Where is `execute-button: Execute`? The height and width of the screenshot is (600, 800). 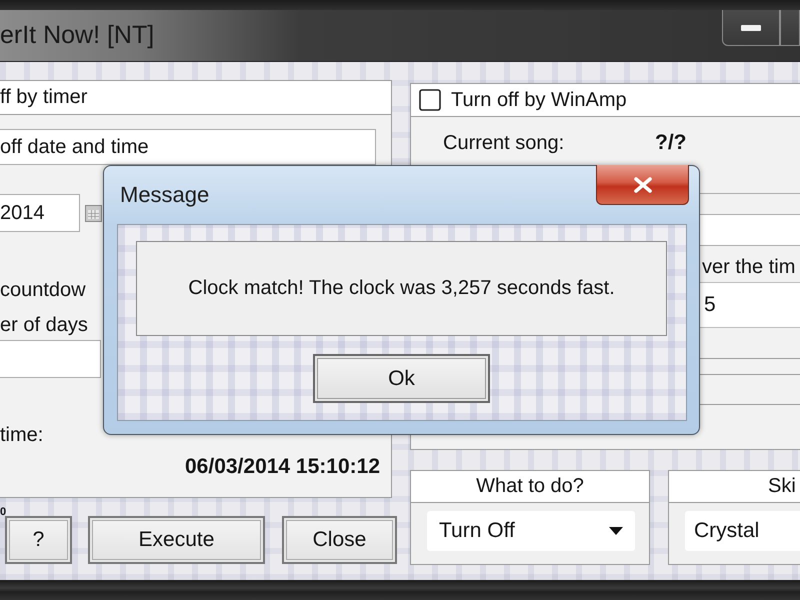
execute-button: Execute is located at coordinates (176, 540).